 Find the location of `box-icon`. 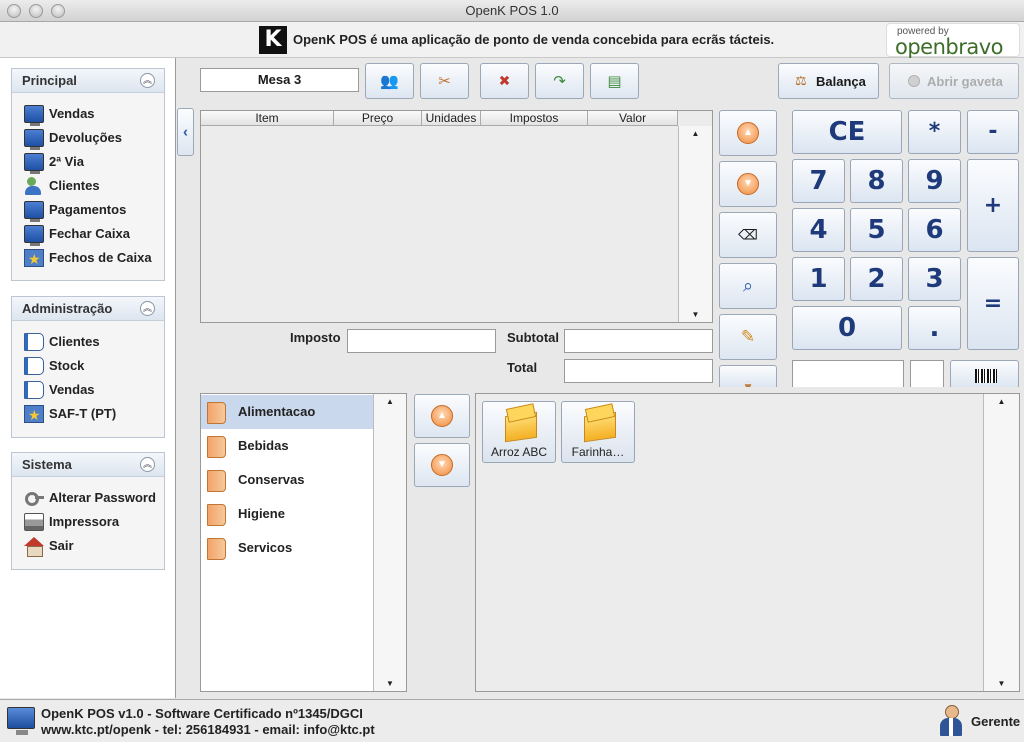

box-icon is located at coordinates (599, 423).